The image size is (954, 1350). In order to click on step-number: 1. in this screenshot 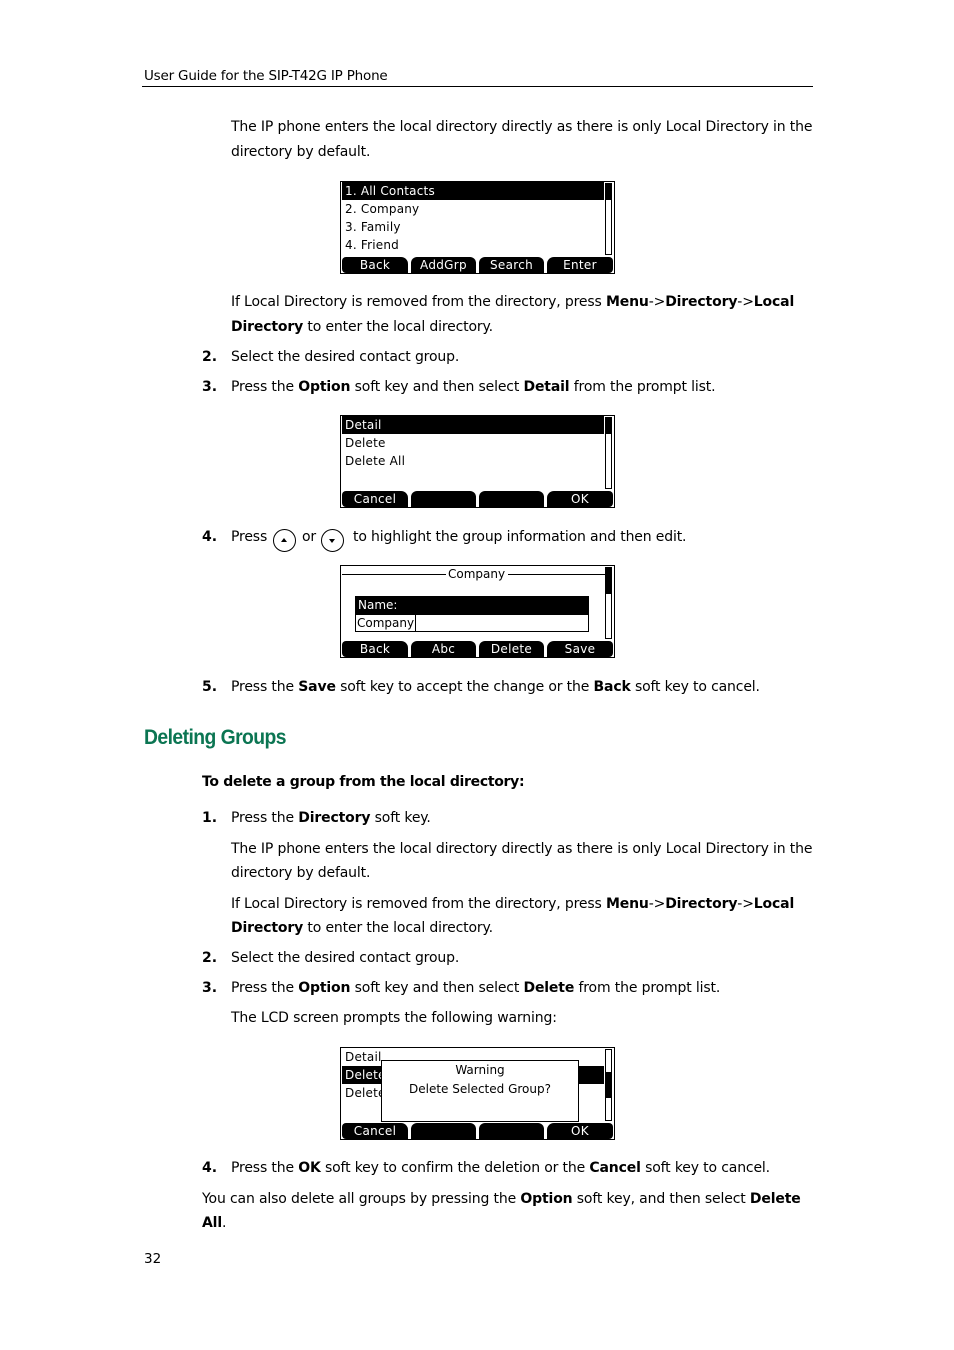, I will do `click(210, 818)`.